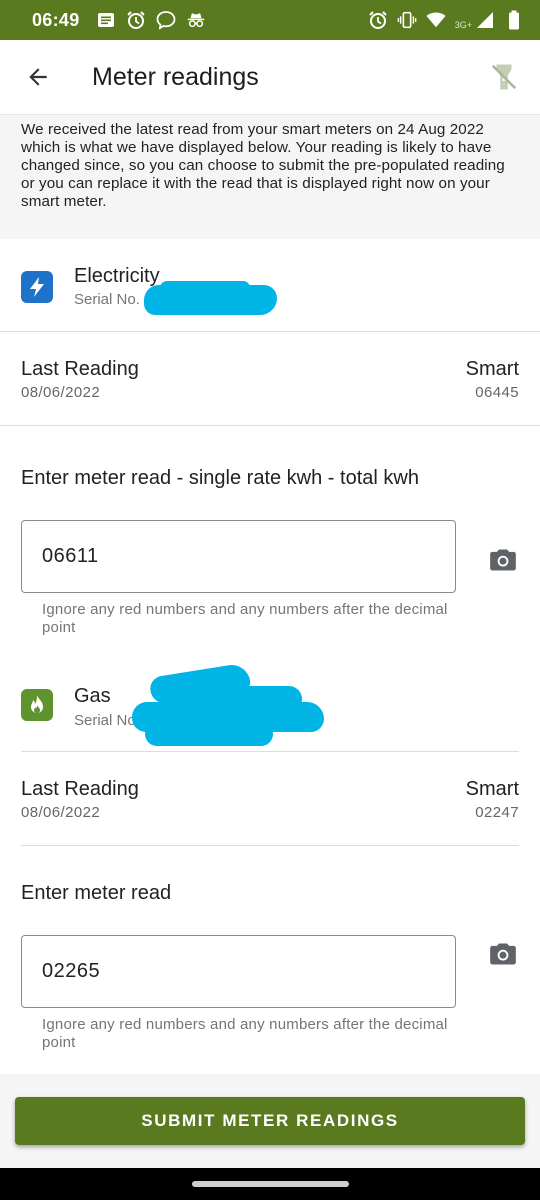 The image size is (540, 1200). What do you see at coordinates (270, 803) in the screenshot?
I see `gas-last-reading-row: Last Reading 08/06/2022 Smart 02247` at bounding box center [270, 803].